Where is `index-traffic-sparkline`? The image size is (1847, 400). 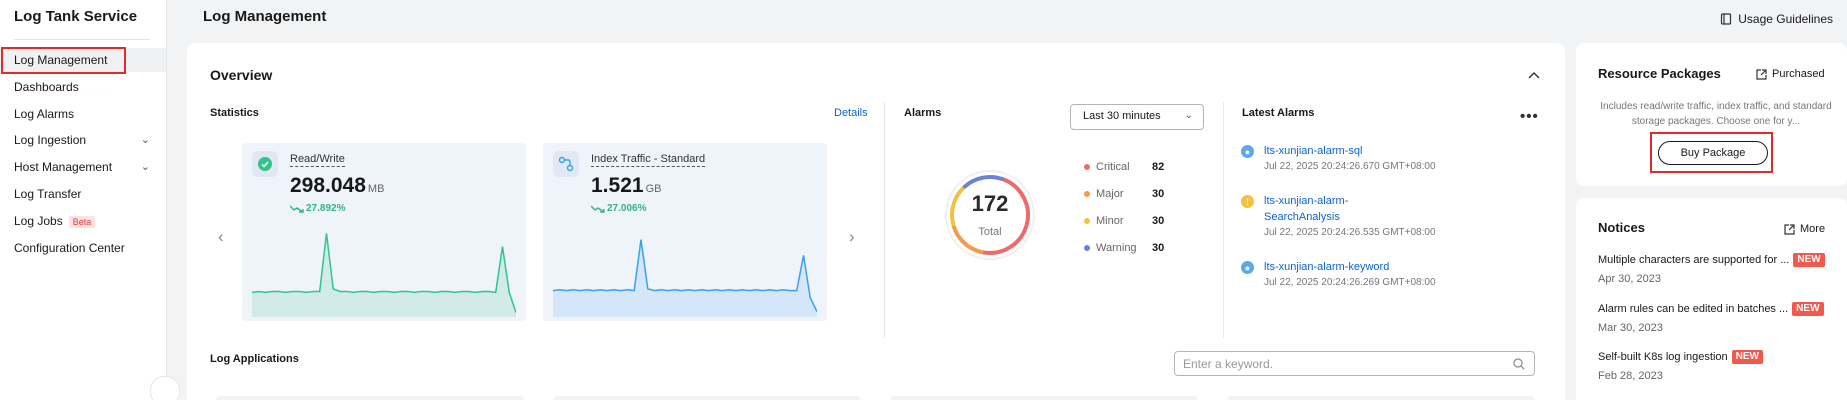
index-traffic-sparkline is located at coordinates (685, 278).